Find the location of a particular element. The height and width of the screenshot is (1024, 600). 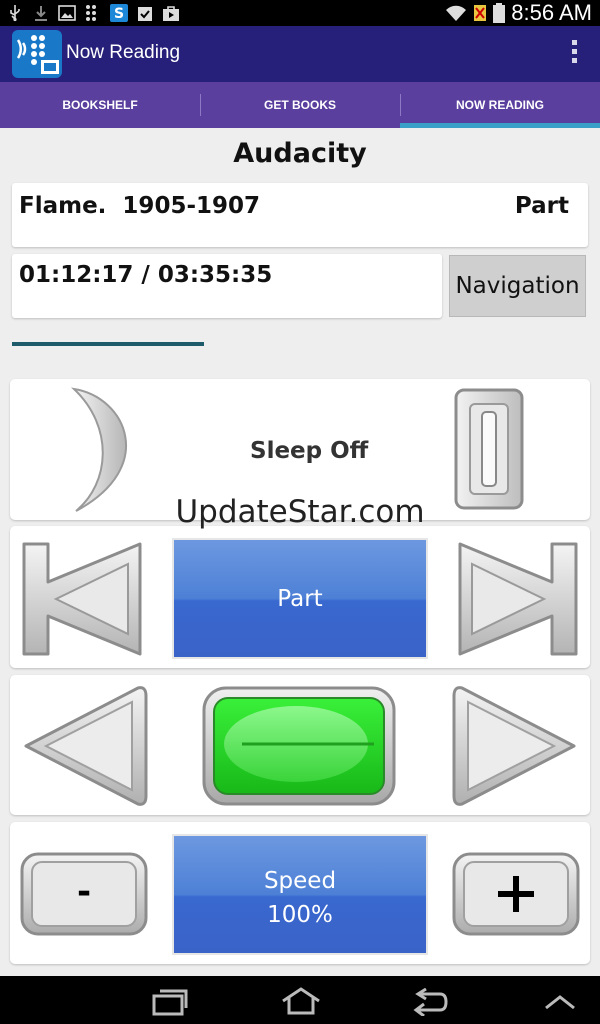

tab-now-reading: NOW READING is located at coordinates (500, 105).